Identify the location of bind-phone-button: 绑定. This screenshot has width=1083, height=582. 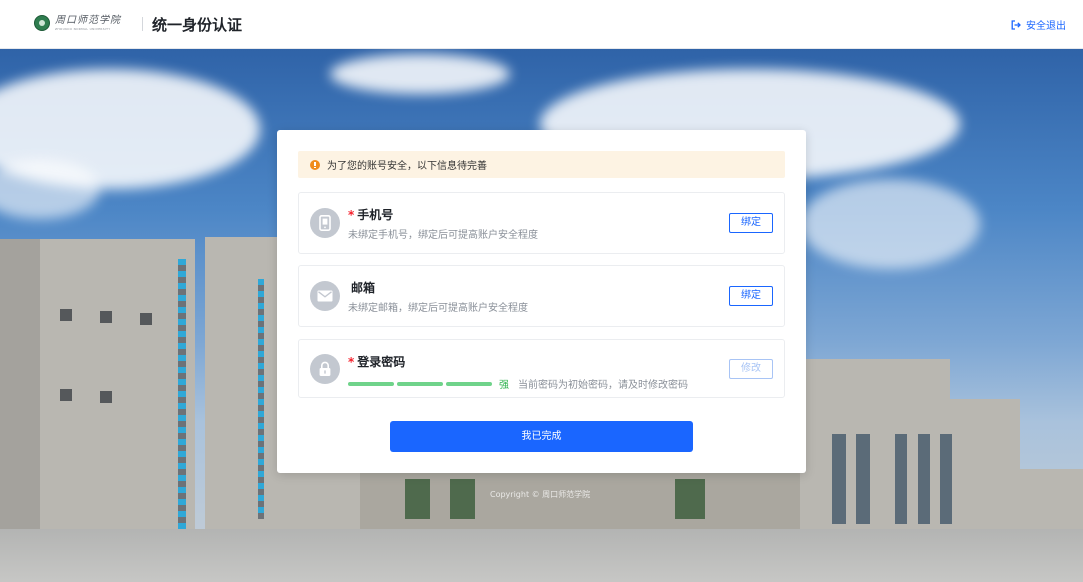
(751, 223).